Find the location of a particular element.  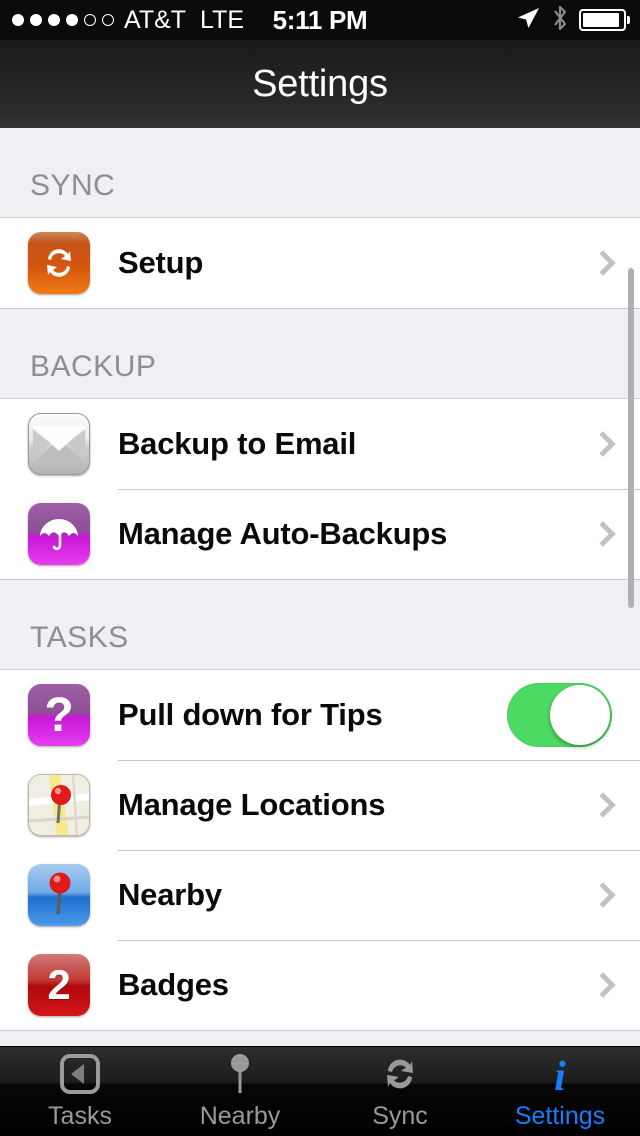

row-label: Pull down for Tips is located at coordinates (250, 714).